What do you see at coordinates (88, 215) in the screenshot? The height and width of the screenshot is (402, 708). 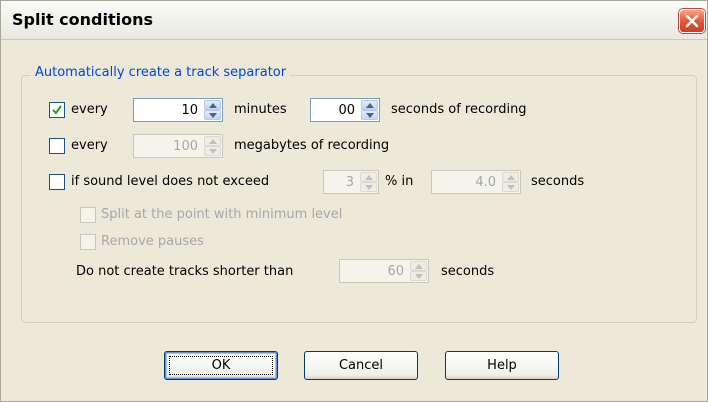 I see `split-min-level-checkbox` at bounding box center [88, 215].